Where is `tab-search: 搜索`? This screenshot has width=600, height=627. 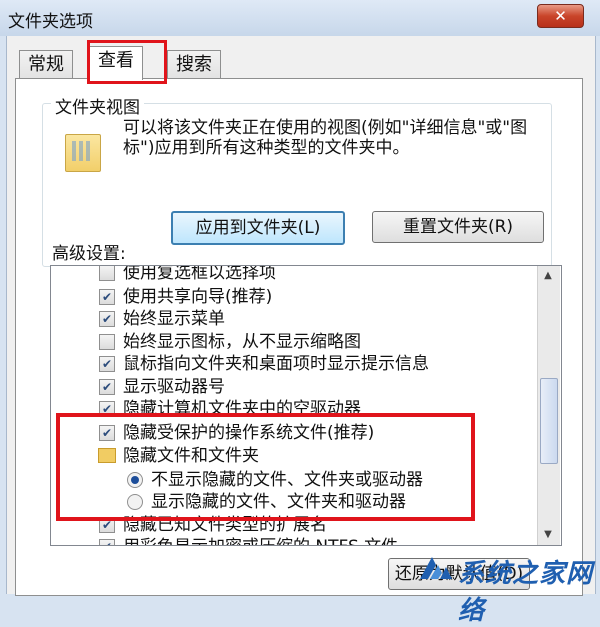
tab-search: 搜索 is located at coordinates (194, 64).